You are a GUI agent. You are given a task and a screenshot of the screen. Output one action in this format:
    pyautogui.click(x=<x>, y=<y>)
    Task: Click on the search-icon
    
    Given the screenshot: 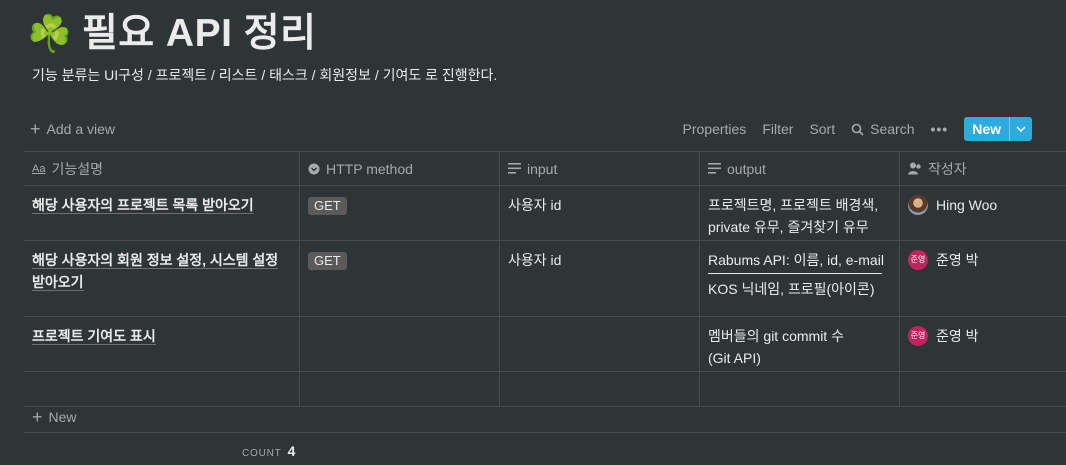 What is the action you would take?
    pyautogui.click(x=857, y=129)
    